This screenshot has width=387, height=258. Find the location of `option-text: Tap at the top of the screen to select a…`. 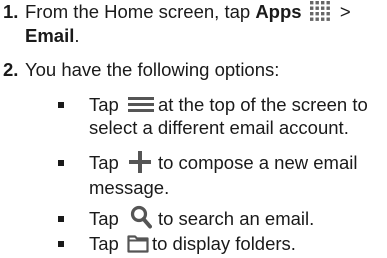

option-text: Tap at the top of the screen to select a… is located at coordinates (228, 116).